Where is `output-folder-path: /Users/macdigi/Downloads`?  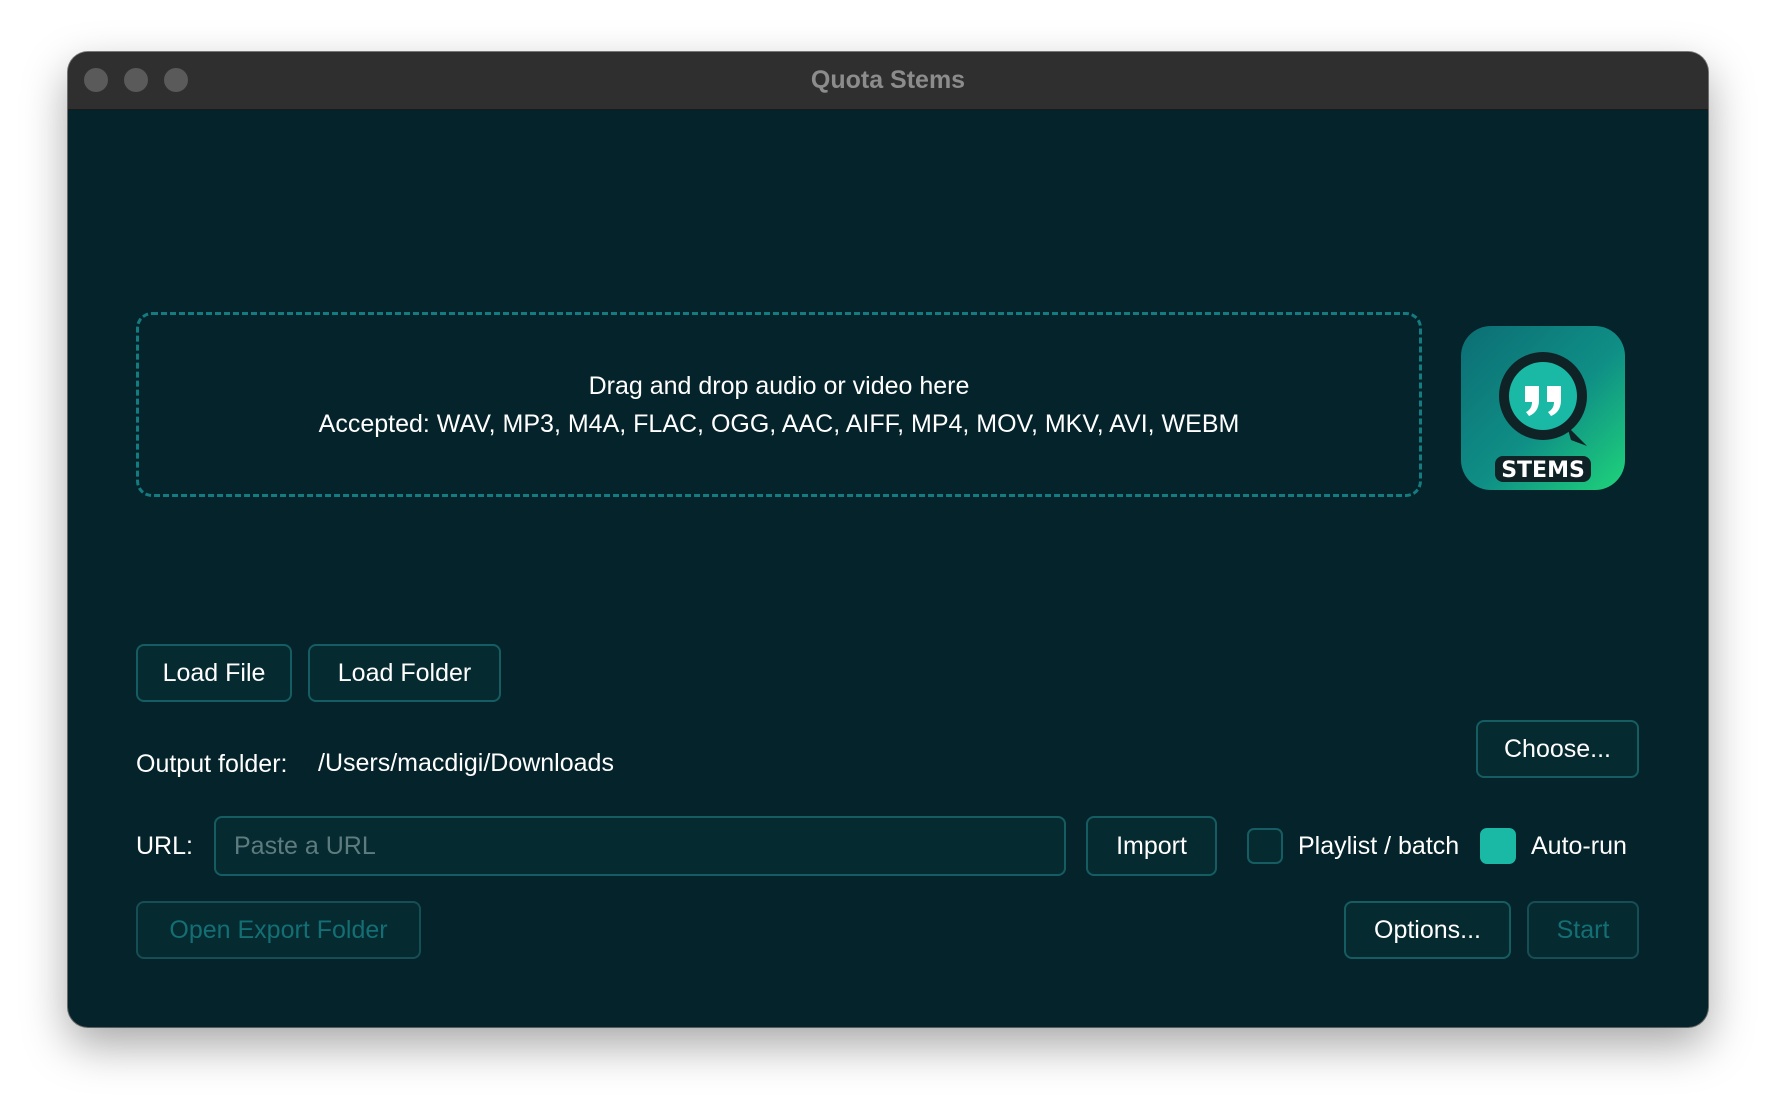
output-folder-path: /Users/macdigi/Downloads is located at coordinates (466, 763).